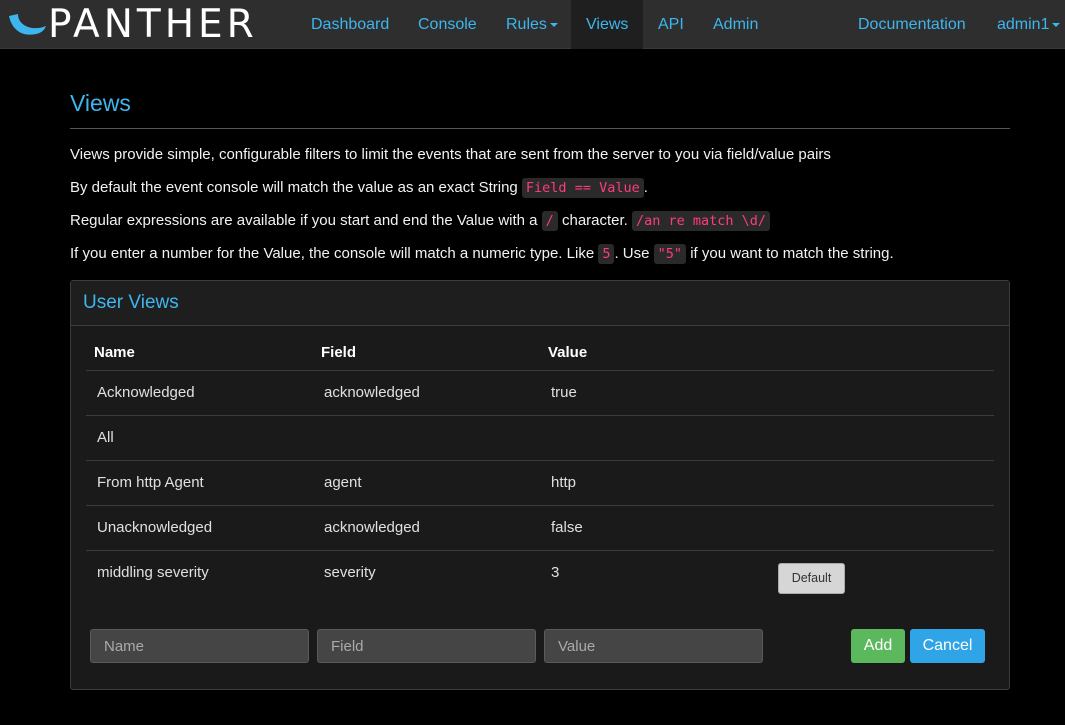 This screenshot has width=1065, height=725. Describe the element at coordinates (595, 220) in the screenshot. I see `regex-mid-text: character.` at that location.